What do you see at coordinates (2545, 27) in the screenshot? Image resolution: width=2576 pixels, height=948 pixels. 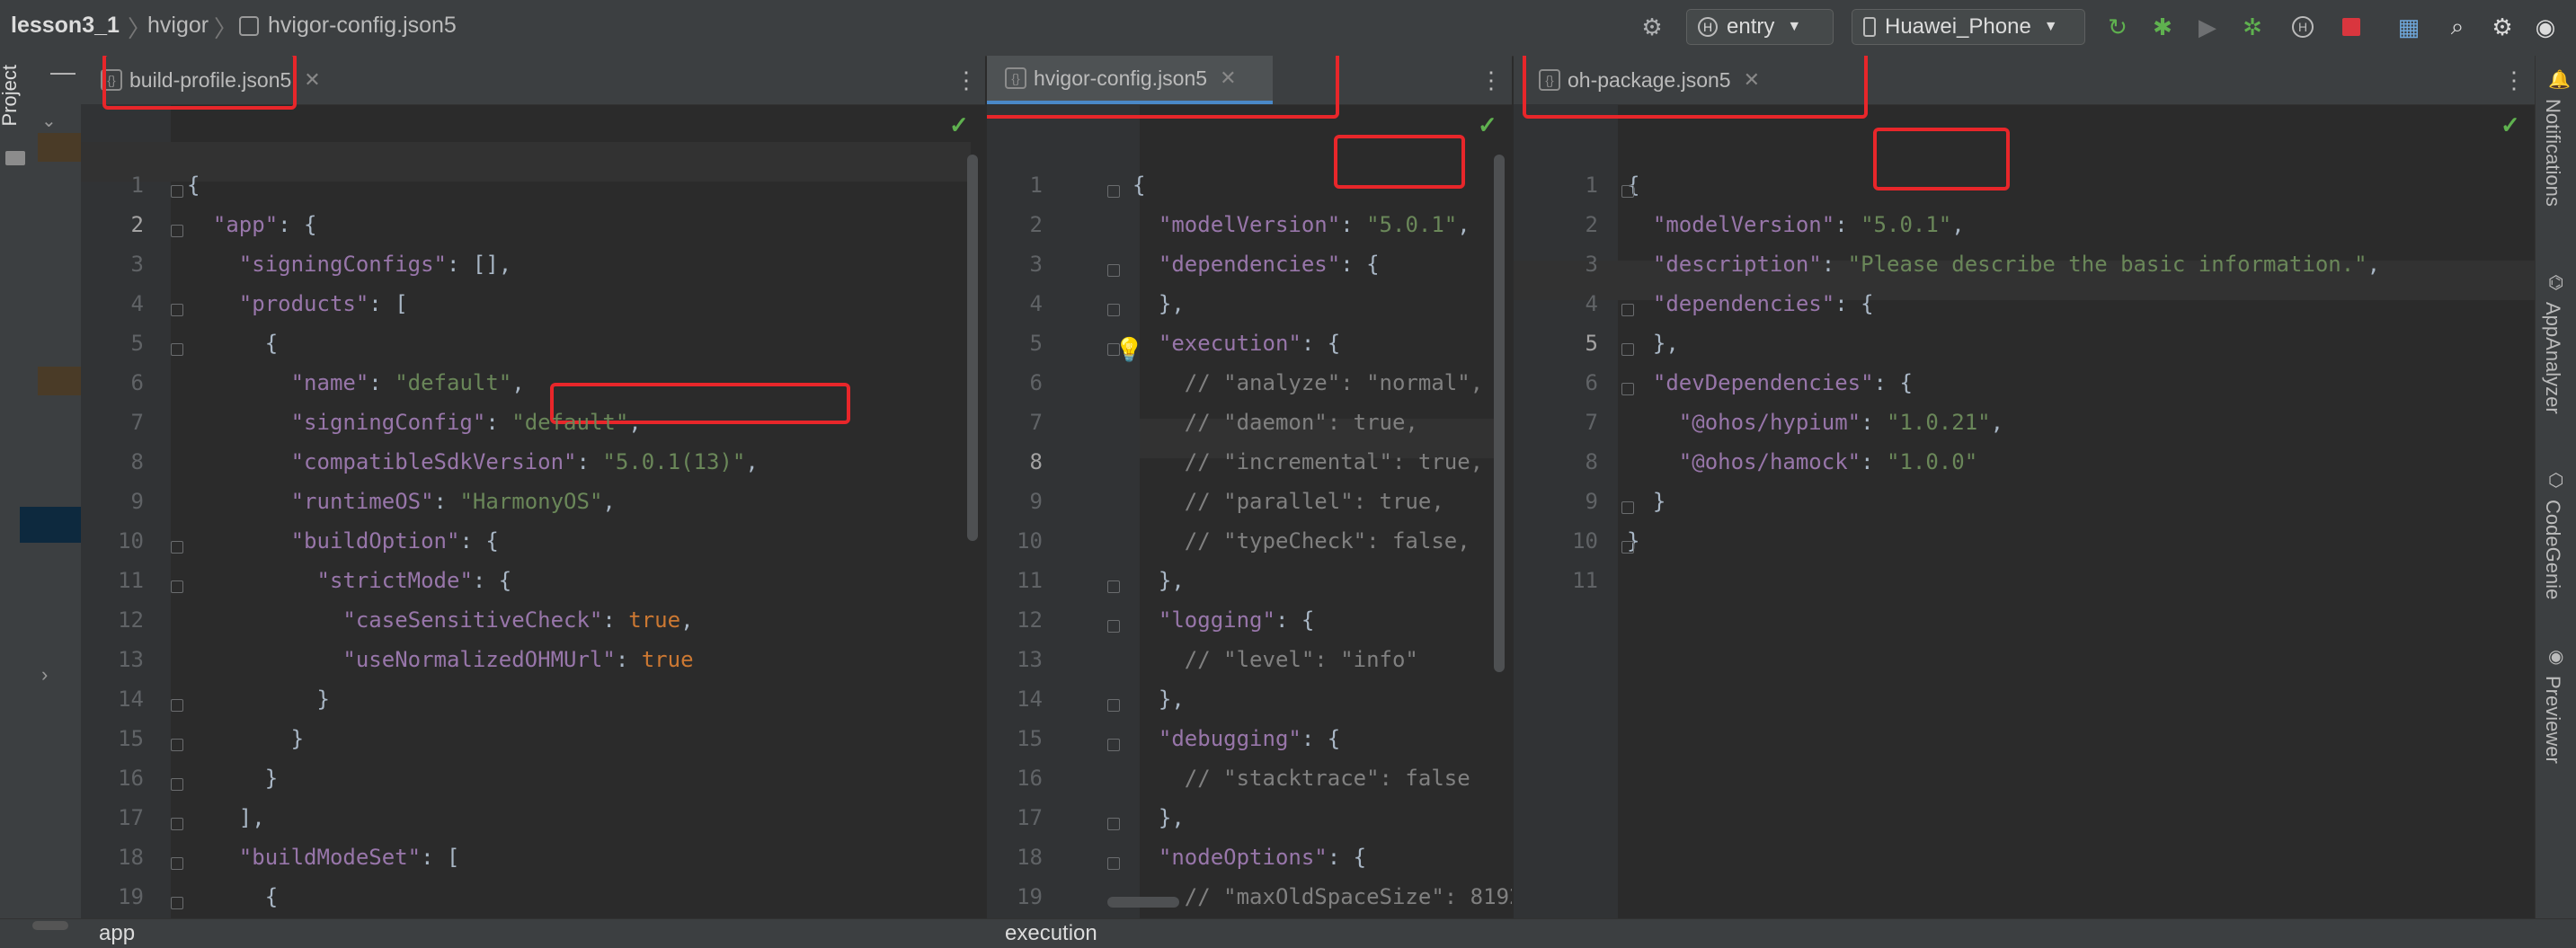 I see `user-icon: ◉` at bounding box center [2545, 27].